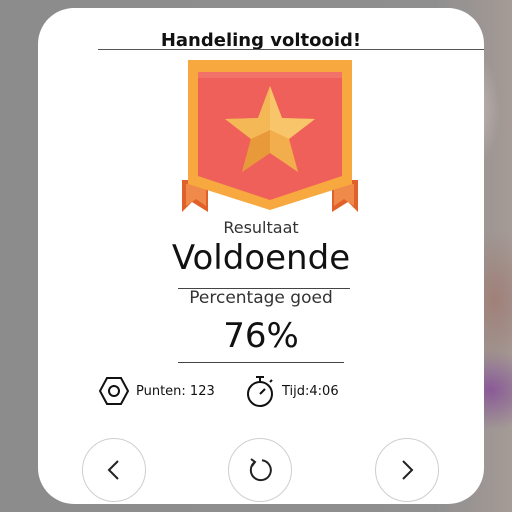 The image size is (512, 512). I want to click on retry-button, so click(260, 470).